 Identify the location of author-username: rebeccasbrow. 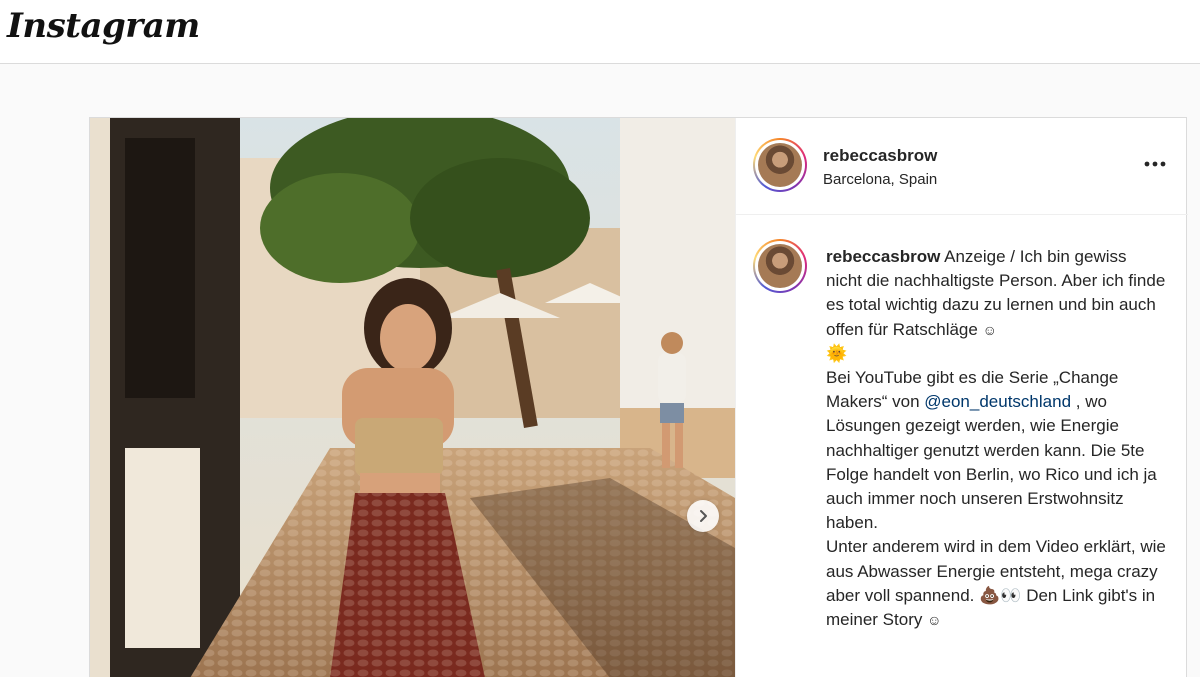
(880, 156).